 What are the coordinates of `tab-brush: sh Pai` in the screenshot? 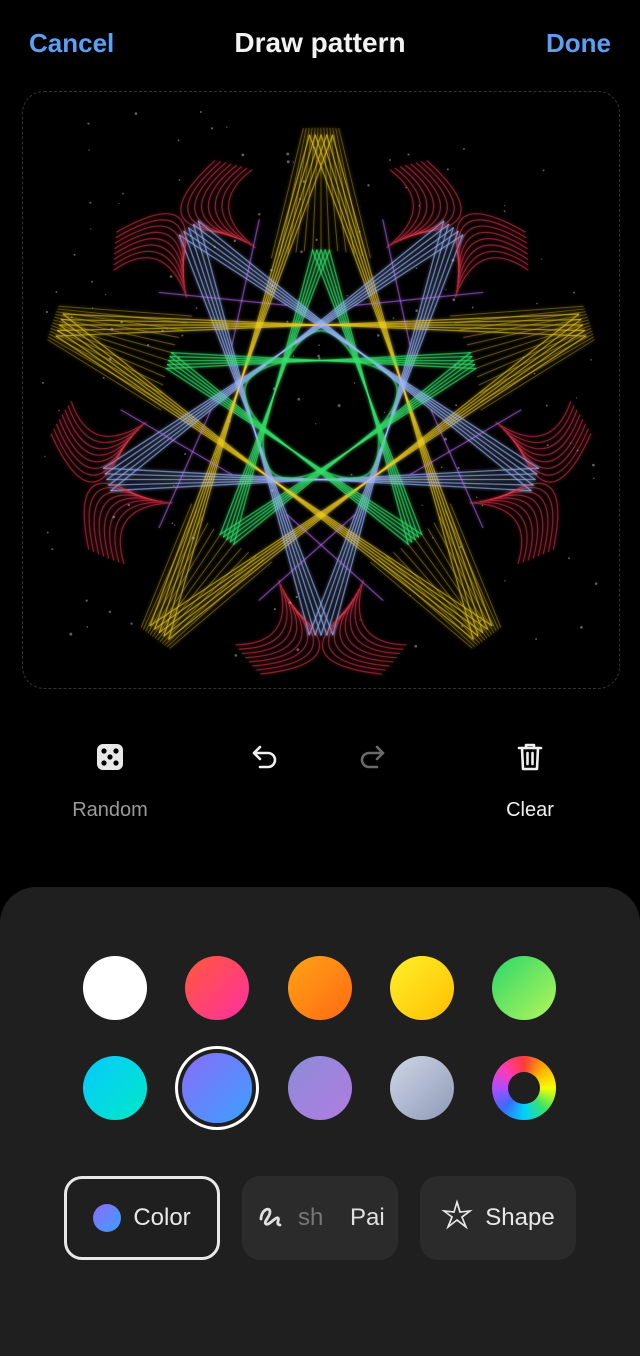 It's located at (320, 1218).